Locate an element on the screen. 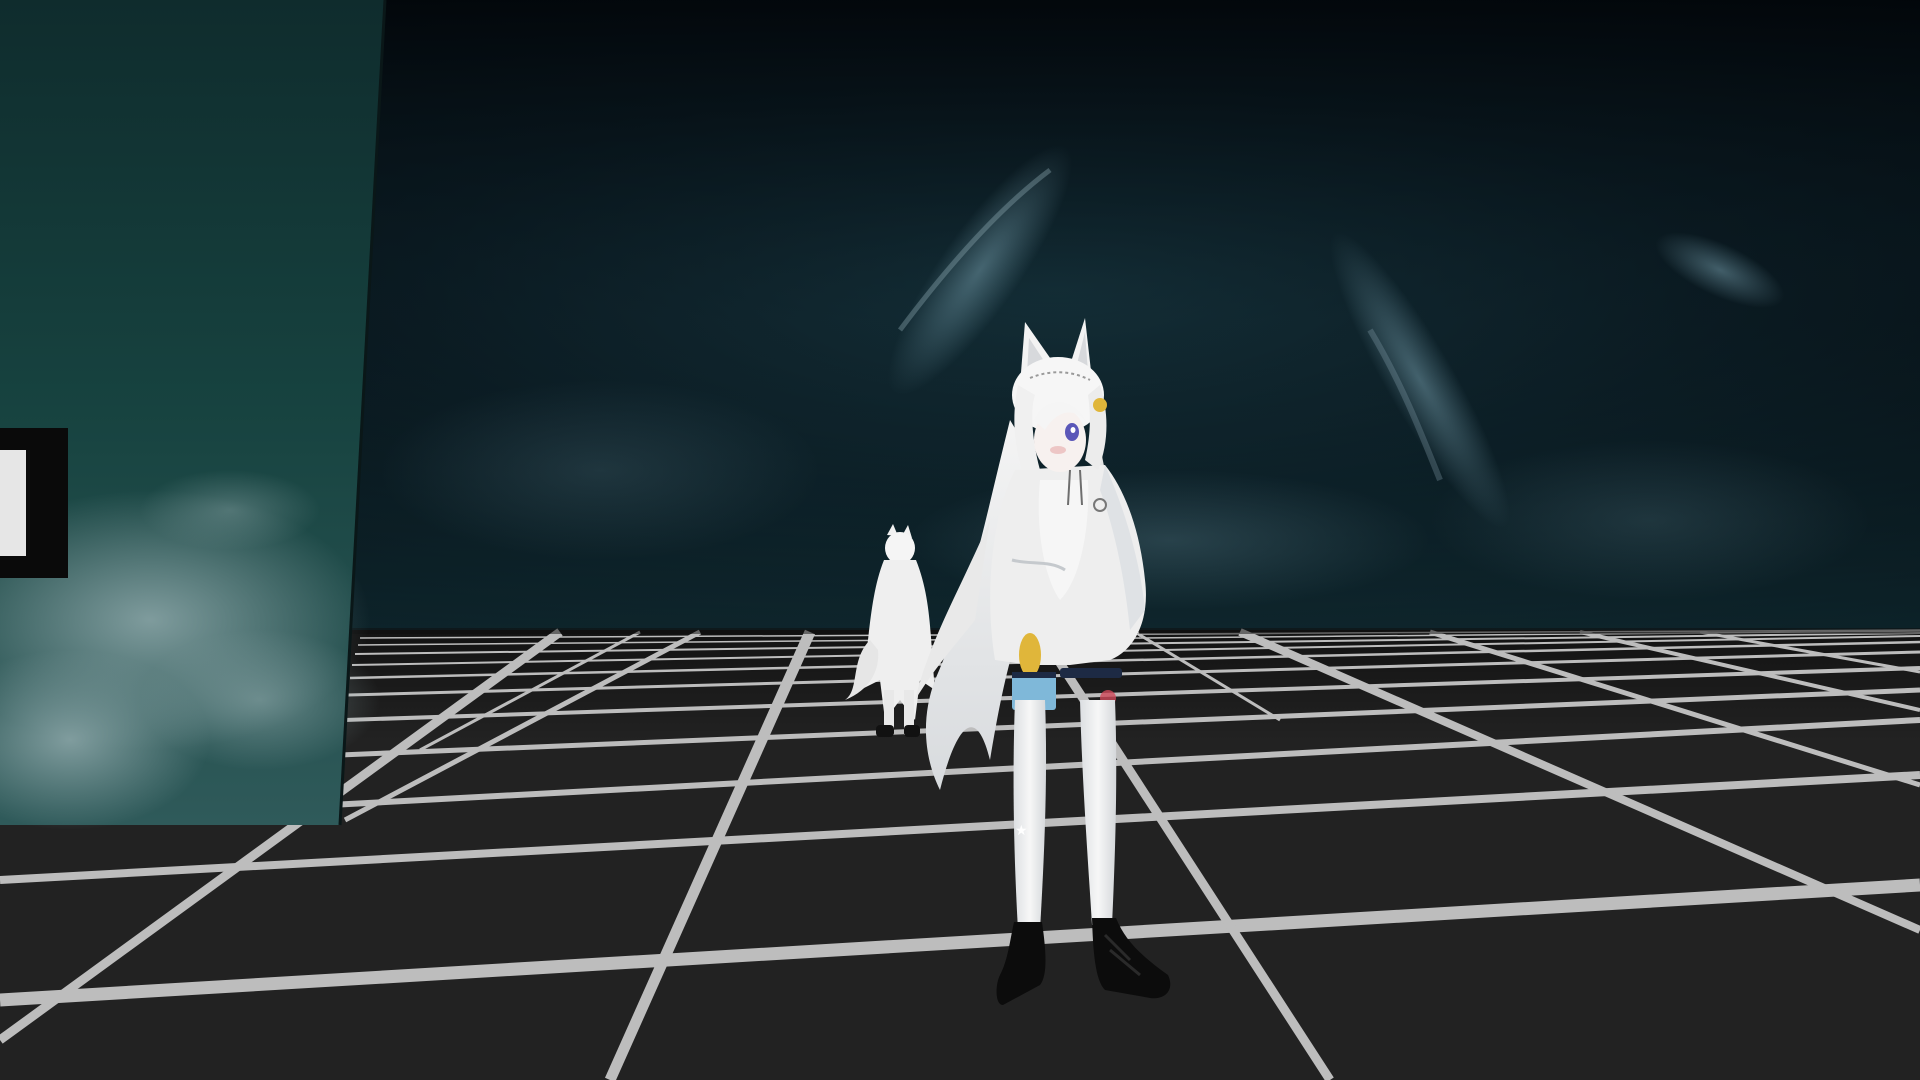 The height and width of the screenshot is (1080, 1920). black-framed-sign-edge is located at coordinates (34, 503).